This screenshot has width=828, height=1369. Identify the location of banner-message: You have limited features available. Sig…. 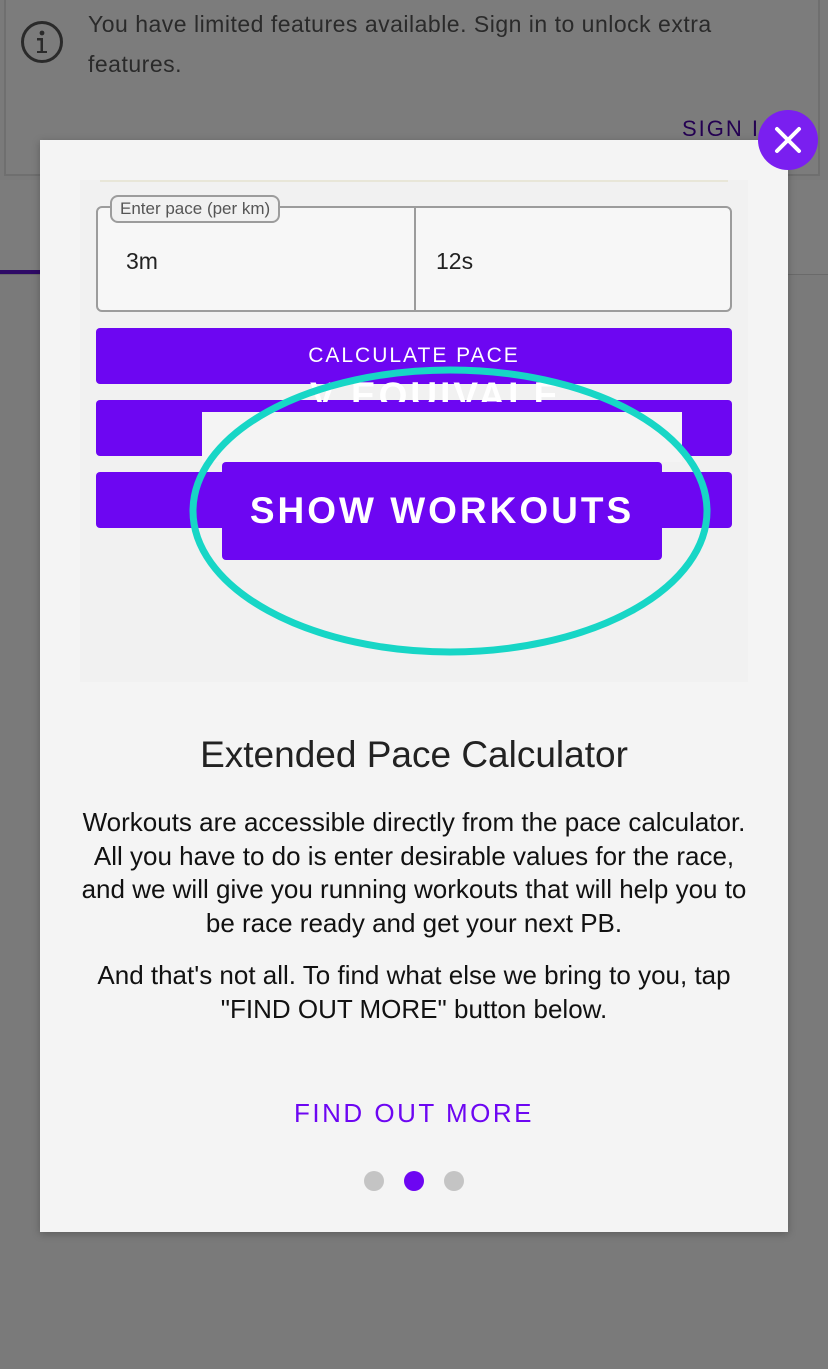
(400, 44).